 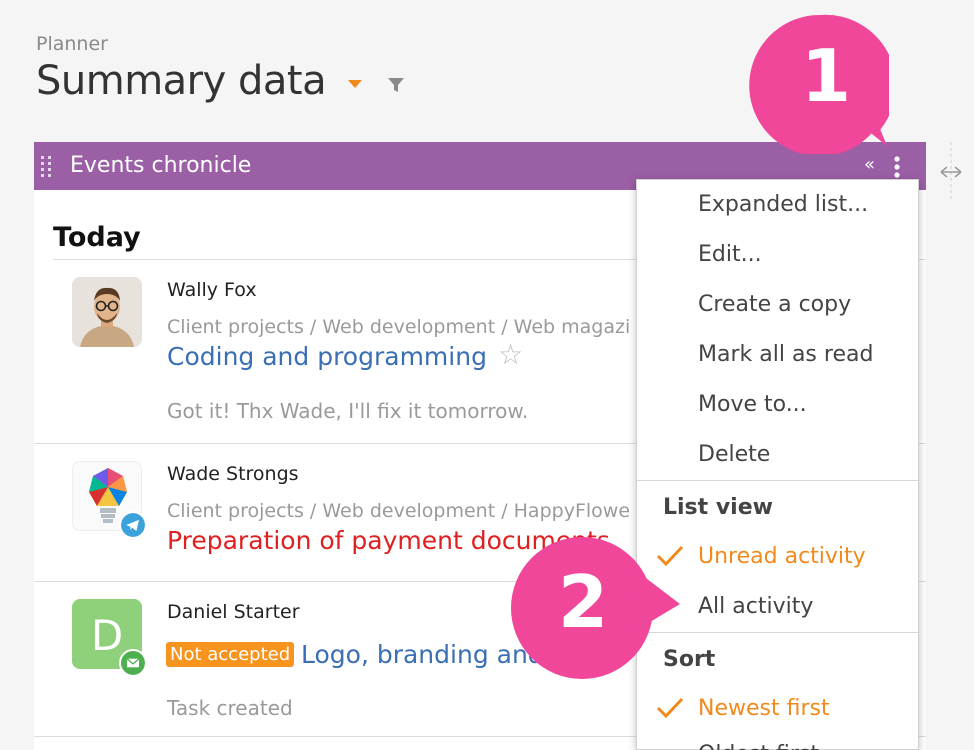 I want to click on star-icon: ☆, so click(x=510, y=354).